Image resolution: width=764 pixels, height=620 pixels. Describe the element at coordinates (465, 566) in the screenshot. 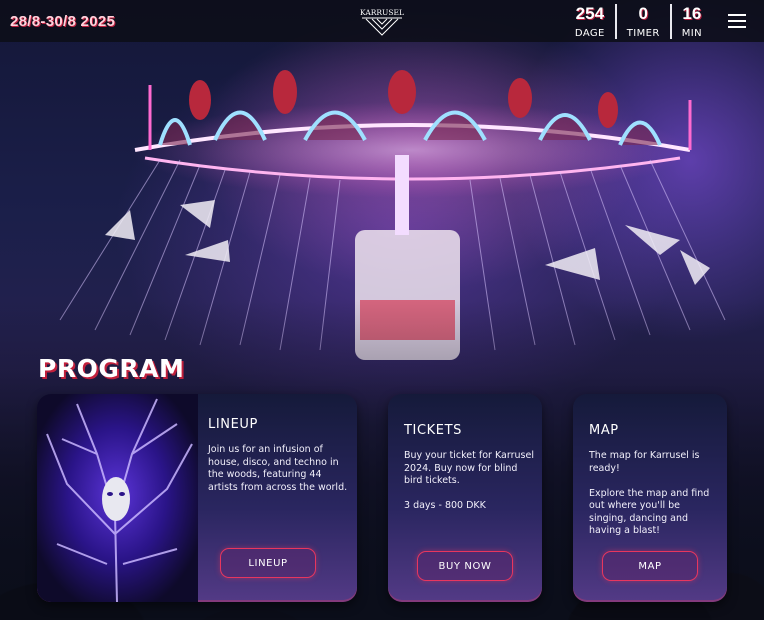

I see `buy-now-button: BUY NOW` at that location.